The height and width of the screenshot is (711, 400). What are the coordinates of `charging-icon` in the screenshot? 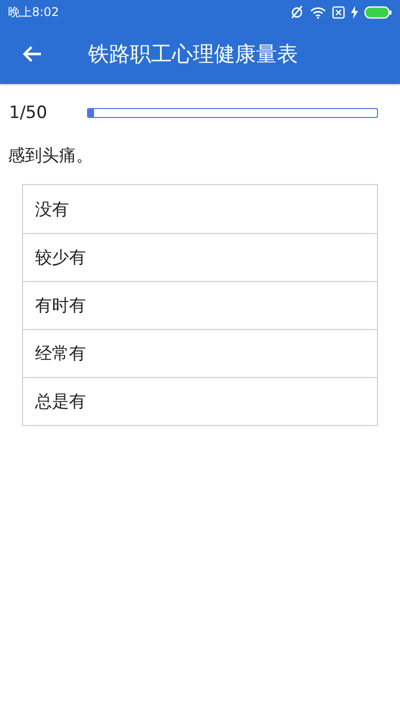 It's located at (354, 12).